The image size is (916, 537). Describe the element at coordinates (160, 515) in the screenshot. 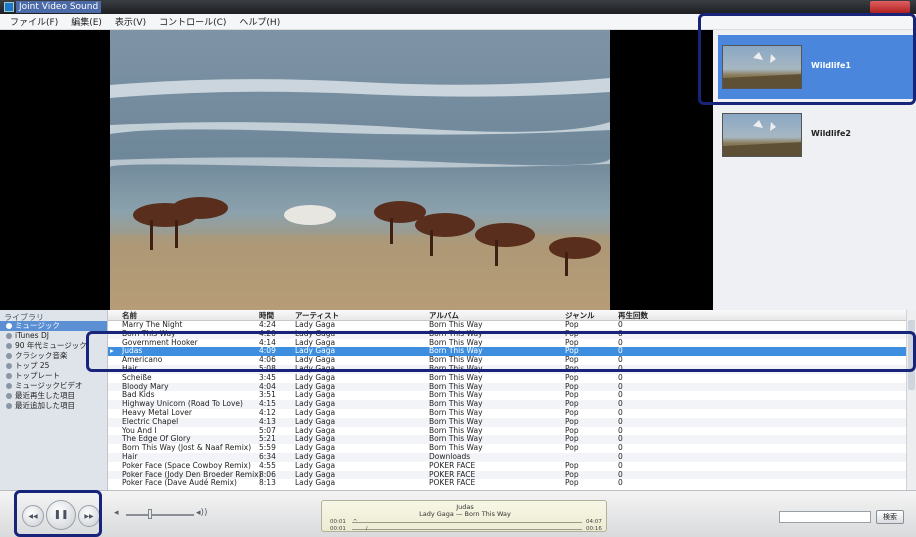

I see `volume-slider` at that location.